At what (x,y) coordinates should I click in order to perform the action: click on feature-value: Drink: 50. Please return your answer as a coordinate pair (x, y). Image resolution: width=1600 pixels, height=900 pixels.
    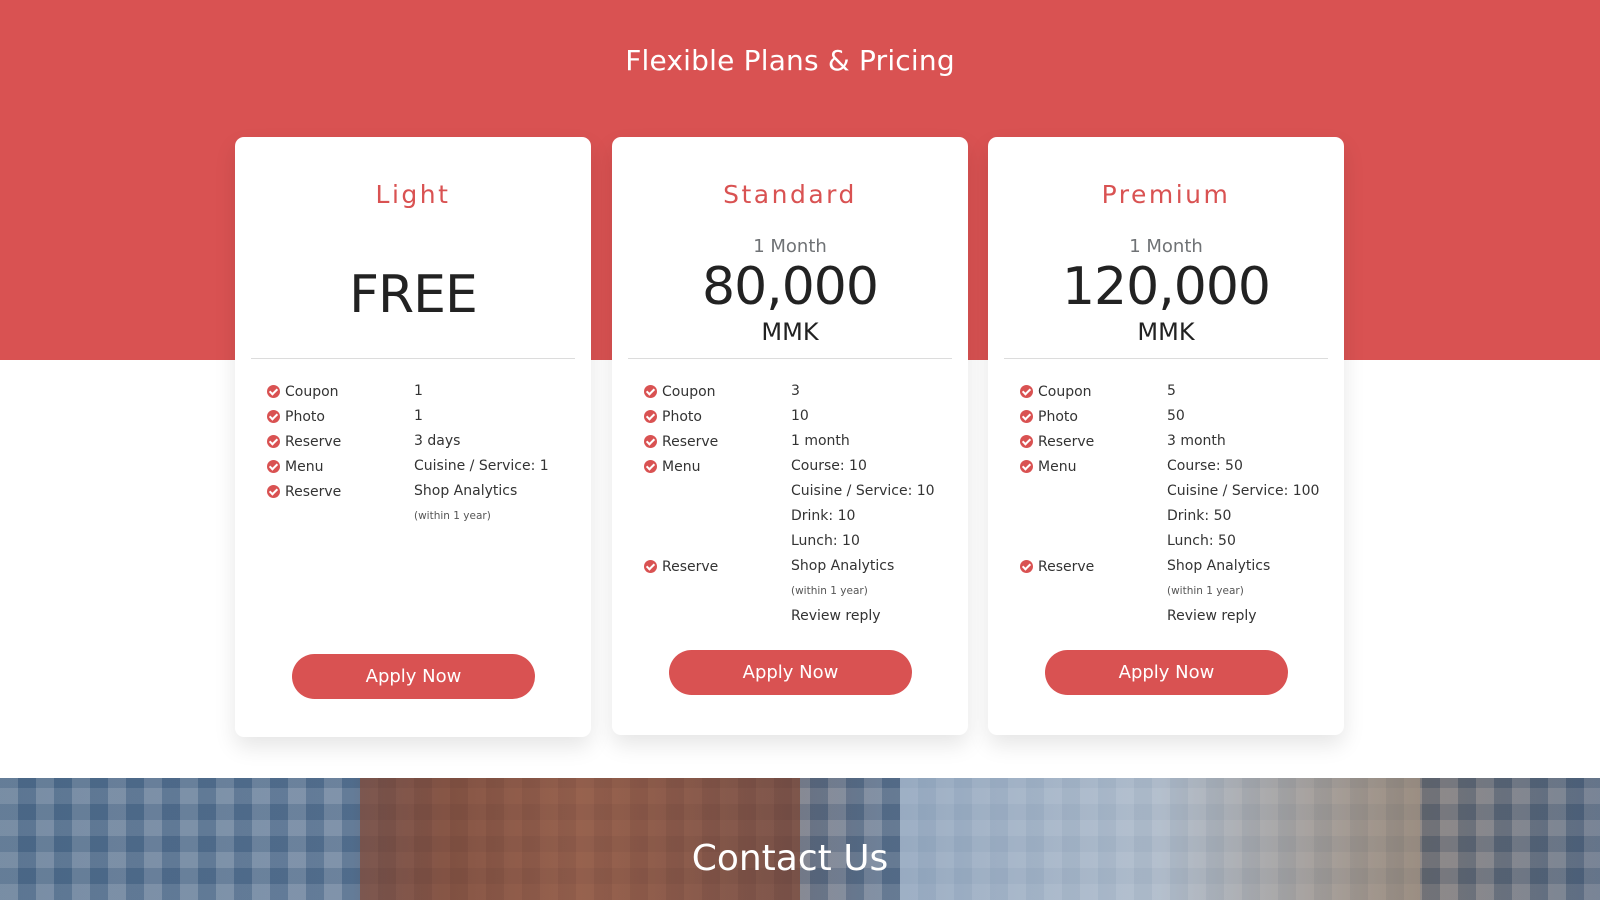
    Looking at the image, I should click on (1199, 516).